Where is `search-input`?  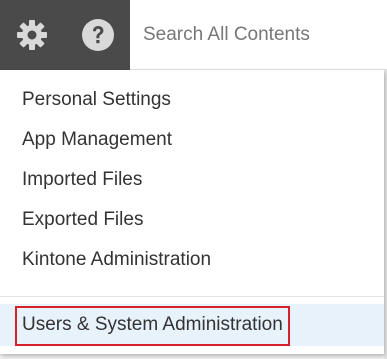
search-input is located at coordinates (258, 35).